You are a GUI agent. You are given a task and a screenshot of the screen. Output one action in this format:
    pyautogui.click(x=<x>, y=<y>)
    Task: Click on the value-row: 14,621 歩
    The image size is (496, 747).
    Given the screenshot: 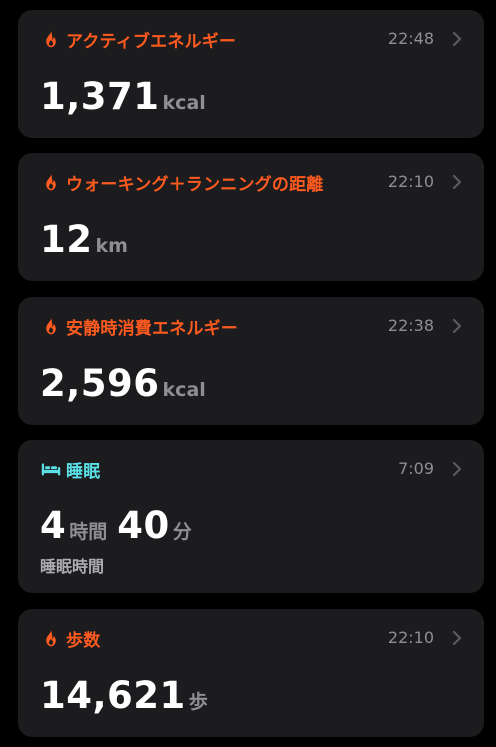 What is the action you would take?
    pyautogui.click(x=124, y=695)
    